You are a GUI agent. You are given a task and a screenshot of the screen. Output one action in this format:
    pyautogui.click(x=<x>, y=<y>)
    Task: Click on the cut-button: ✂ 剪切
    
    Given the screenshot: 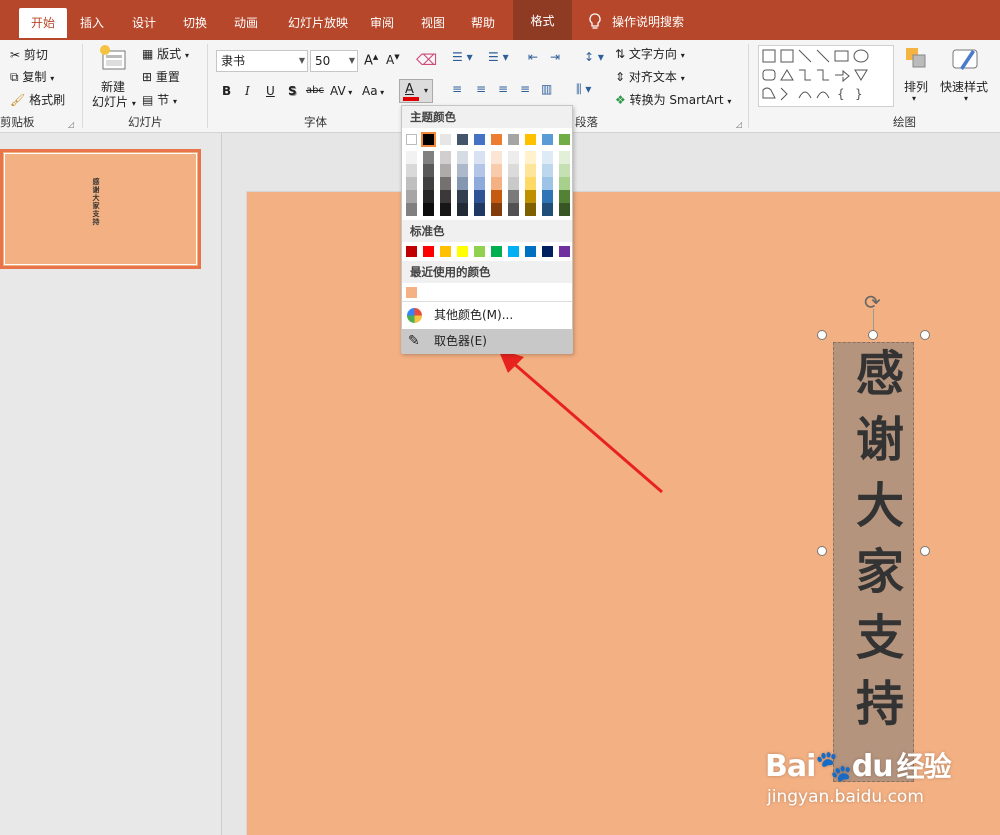 What is the action you would take?
    pyautogui.click(x=29, y=54)
    